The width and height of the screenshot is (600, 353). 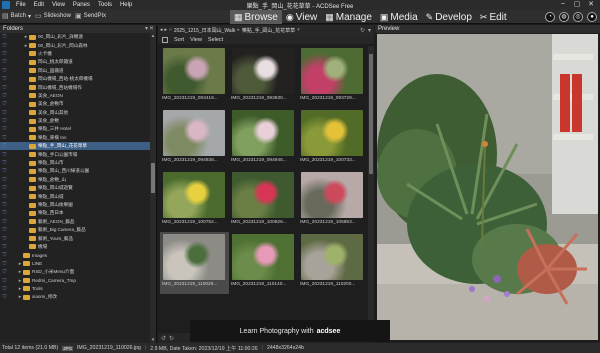 I want to click on minimize-button: –, so click(x=563, y=4).